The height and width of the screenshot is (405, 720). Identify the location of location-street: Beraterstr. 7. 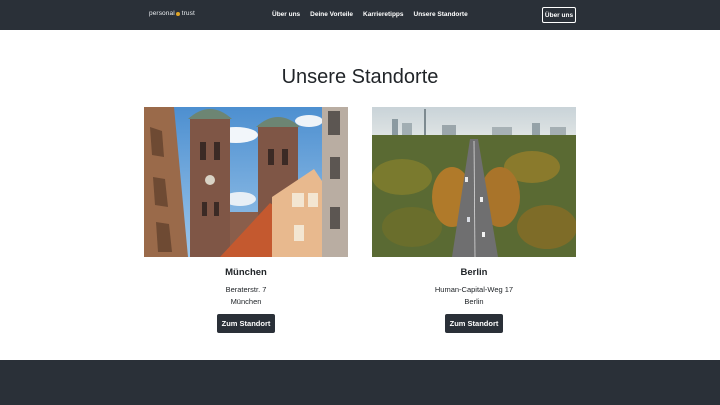
(246, 289).